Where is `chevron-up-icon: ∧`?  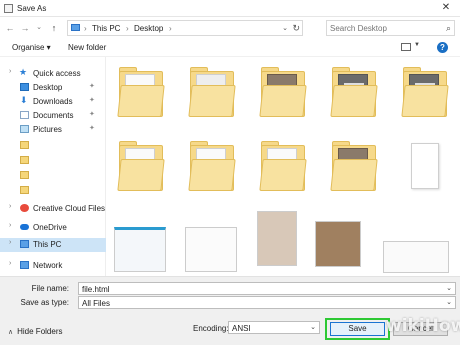 chevron-up-icon: ∧ is located at coordinates (11, 332).